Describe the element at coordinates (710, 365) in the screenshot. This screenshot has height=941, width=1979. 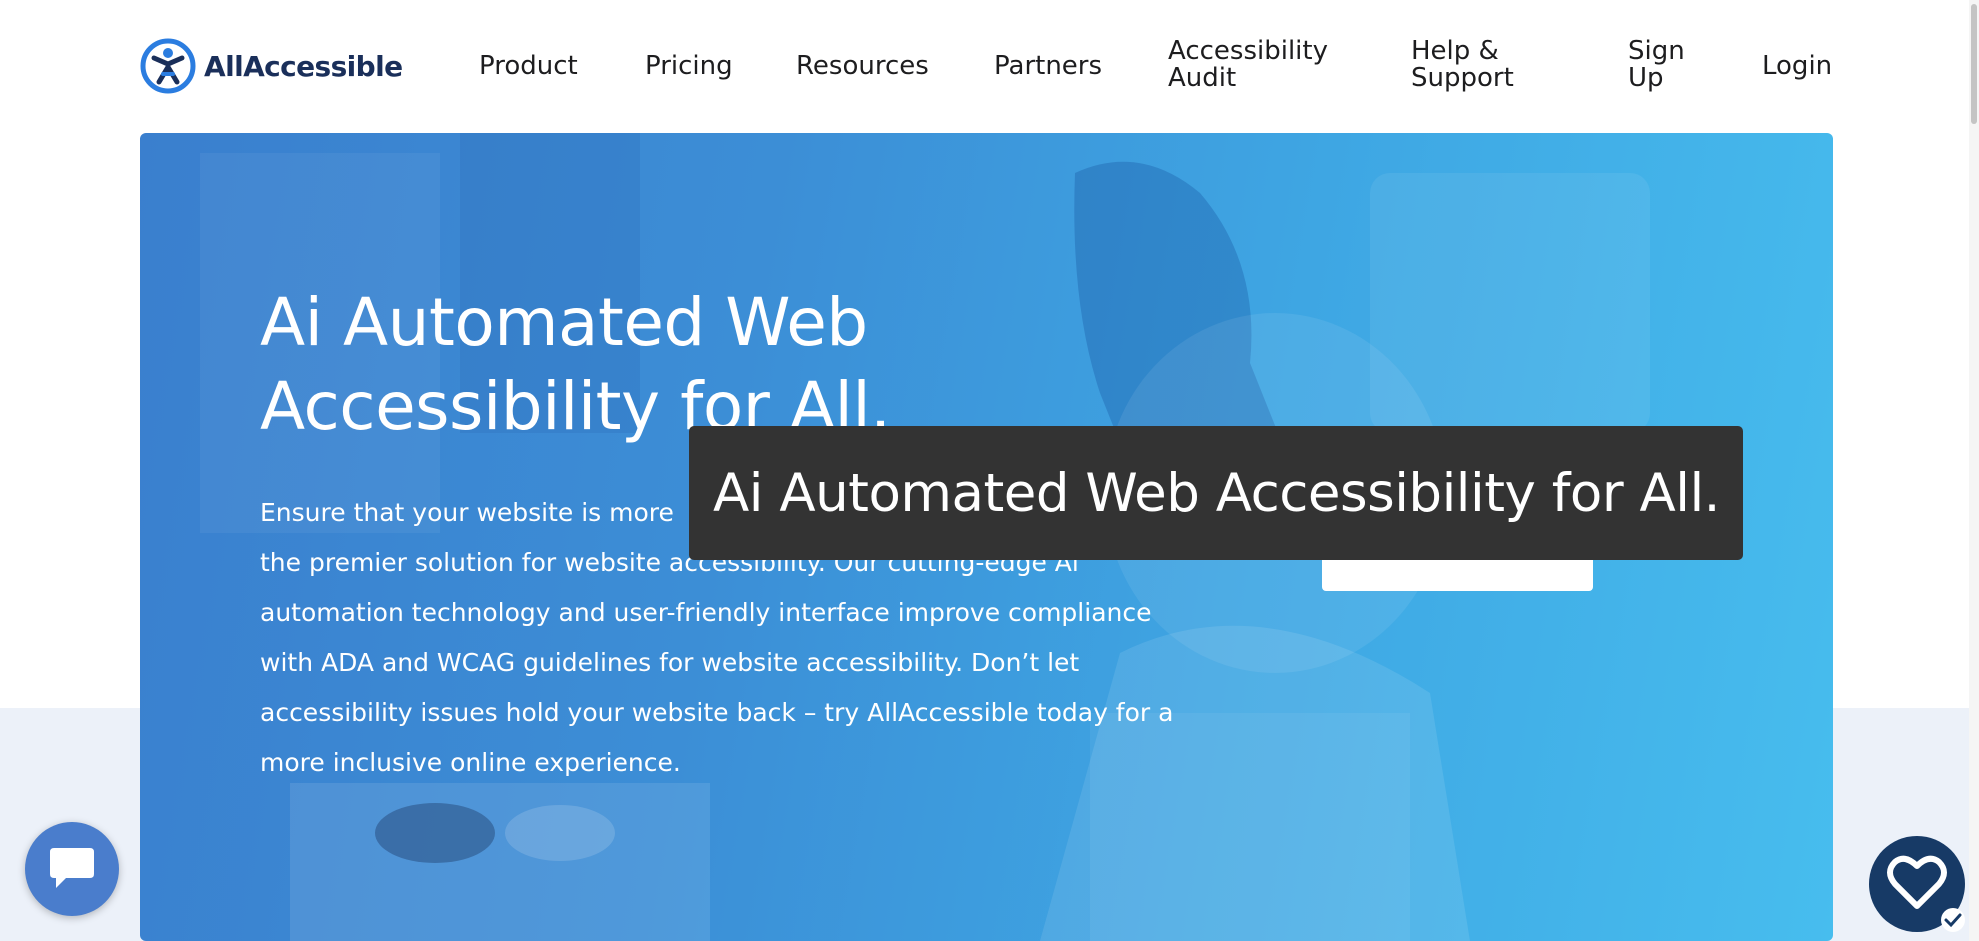
I see `hero-title: Ai Automated Web Accessibility for All.` at that location.